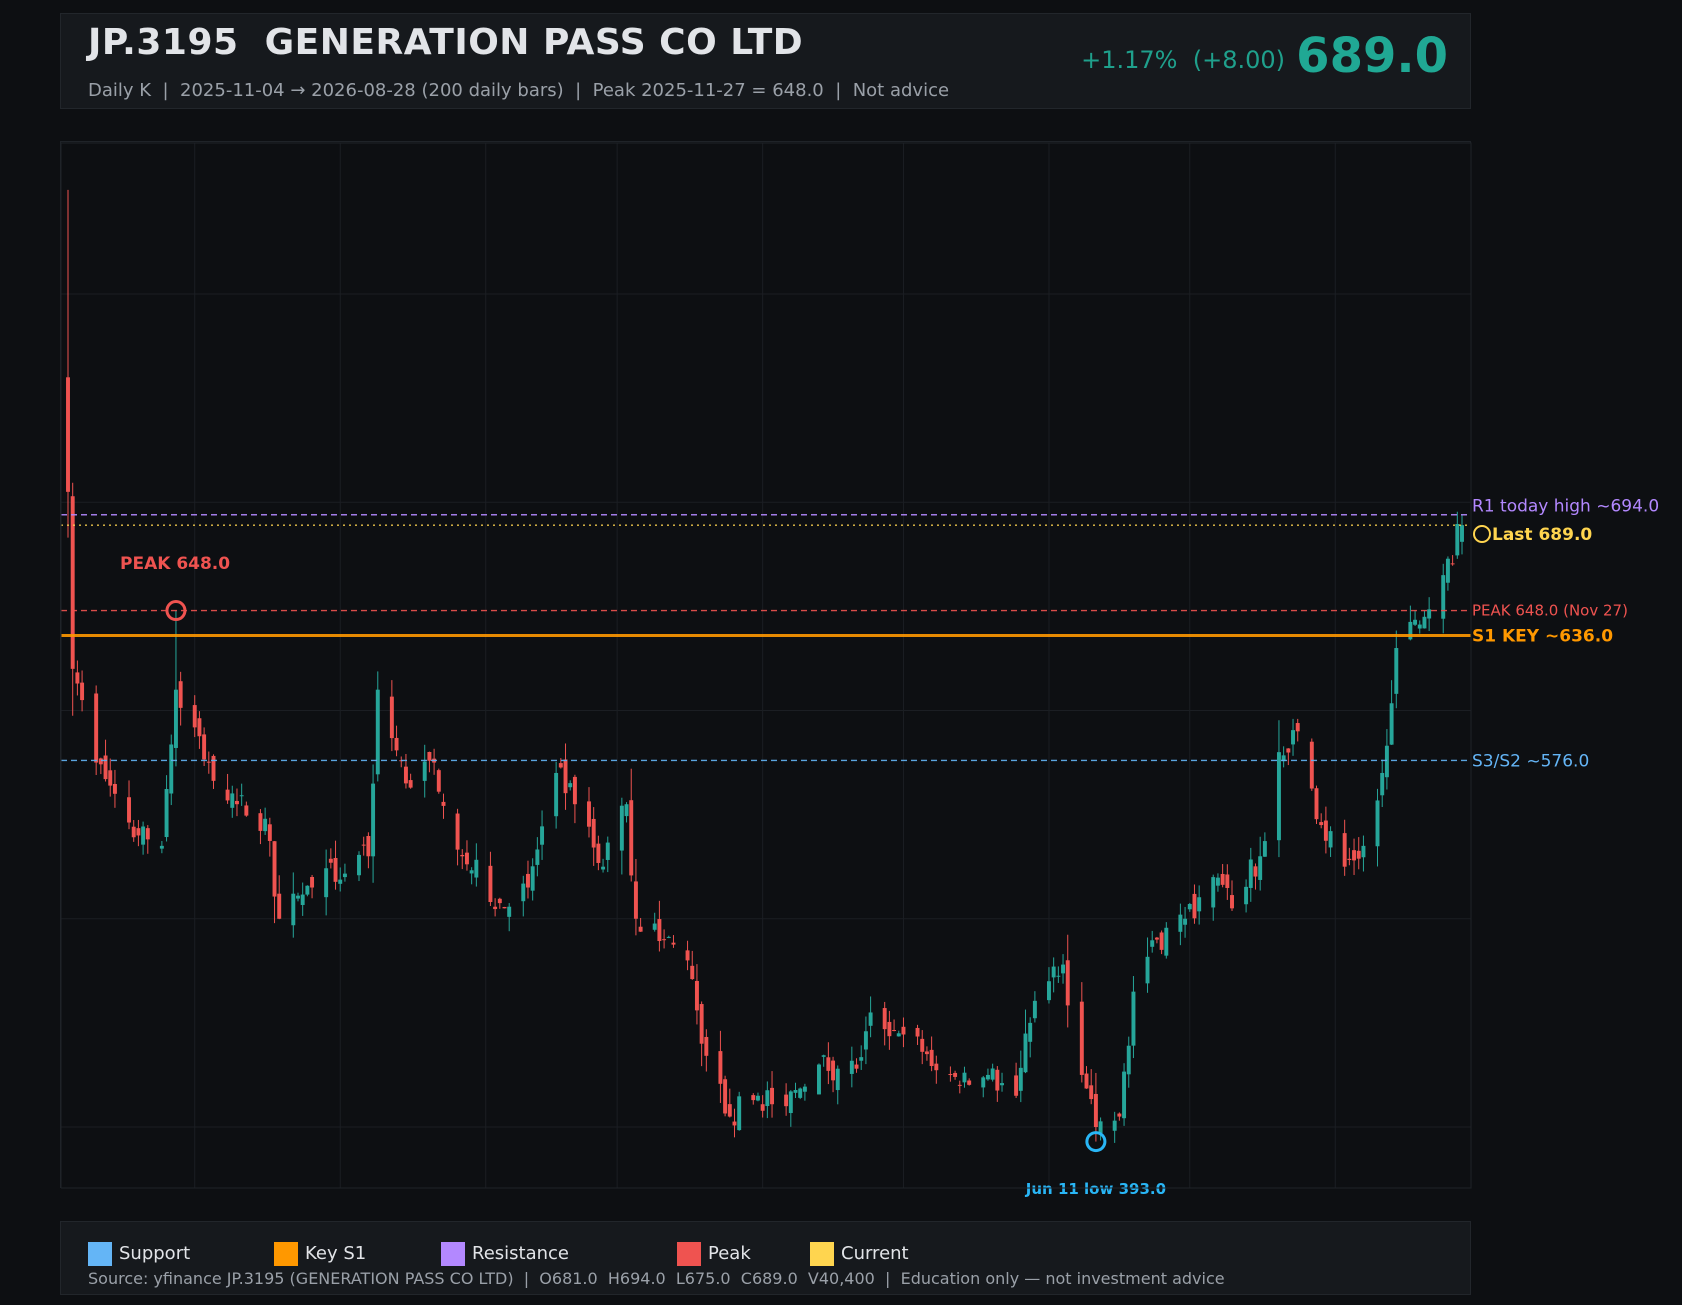  Describe the element at coordinates (336, 1253) in the screenshot. I see `legend-label-key-s1: Key S1` at that location.